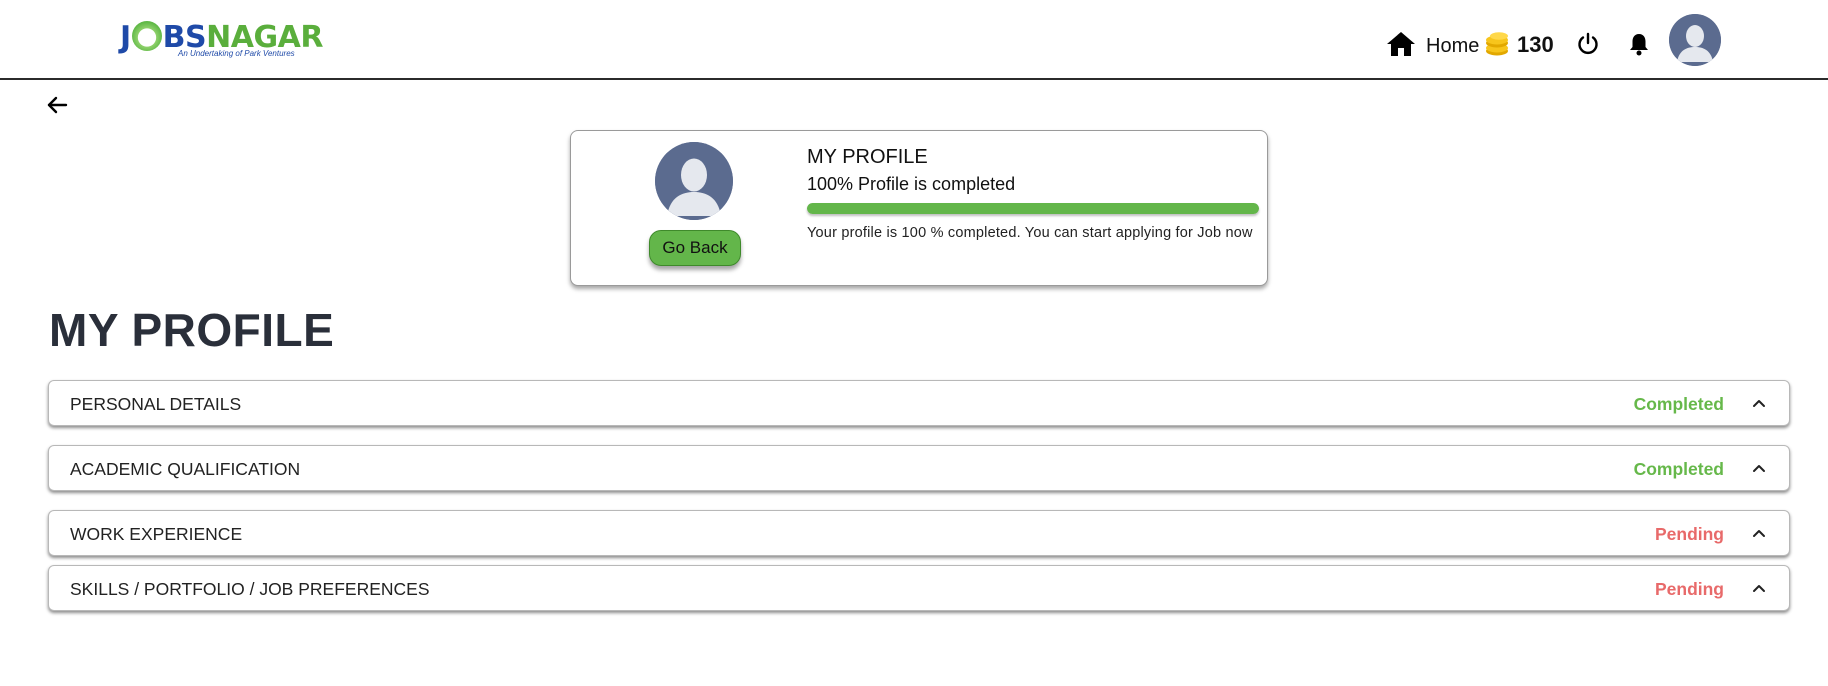 This screenshot has height=686, width=1828. I want to click on power-icon, so click(1588, 44).